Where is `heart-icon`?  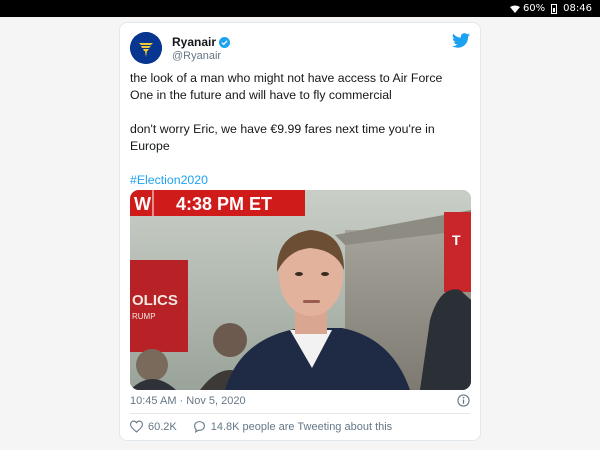 heart-icon is located at coordinates (136, 426).